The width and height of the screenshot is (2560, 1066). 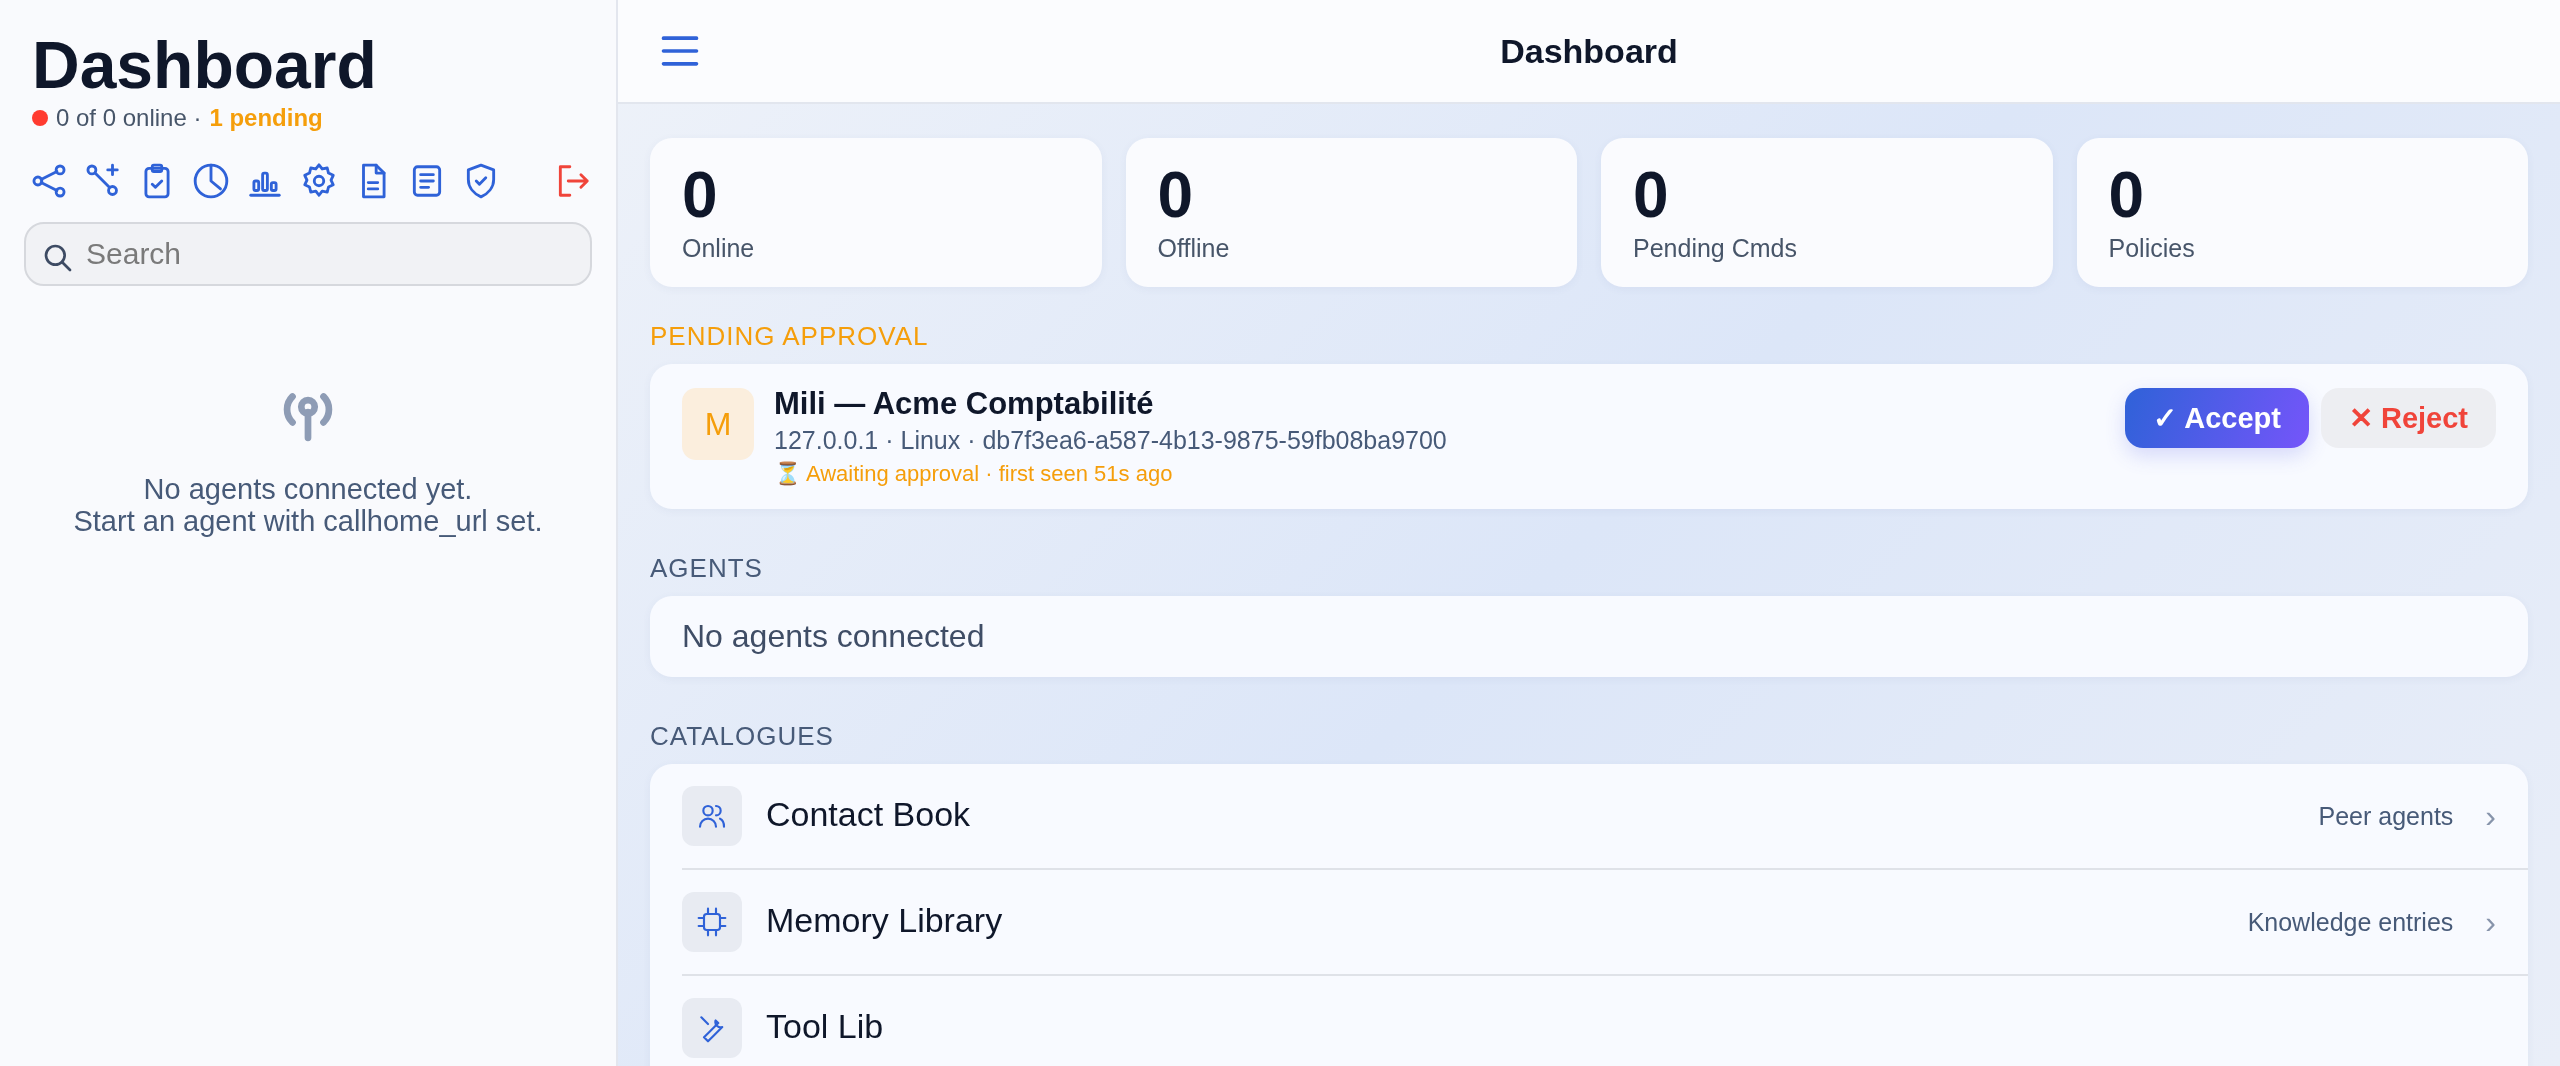 What do you see at coordinates (1715, 249) in the screenshot?
I see `stat-label: Pending Cmds` at bounding box center [1715, 249].